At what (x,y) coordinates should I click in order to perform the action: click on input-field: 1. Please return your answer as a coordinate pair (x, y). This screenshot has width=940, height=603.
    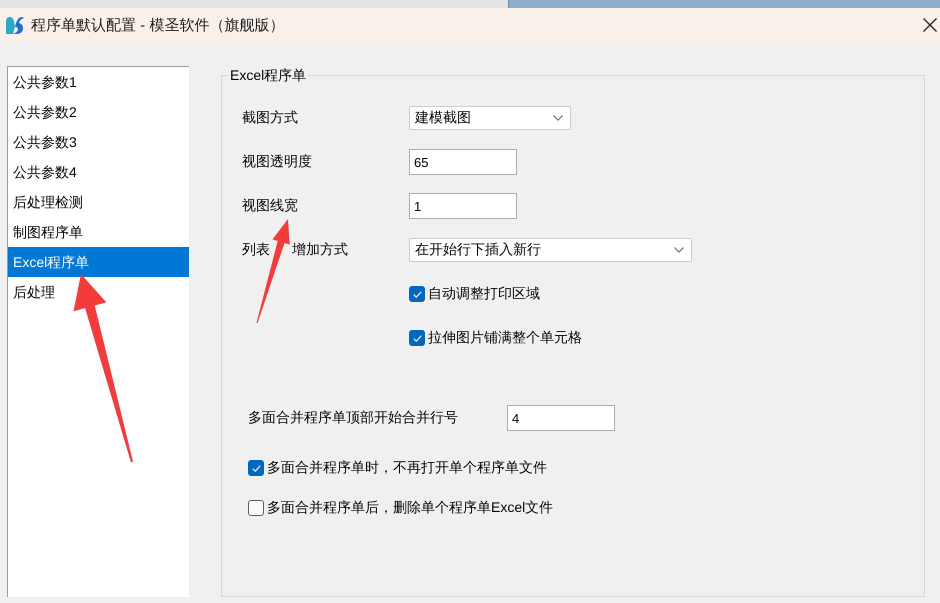
    Looking at the image, I should click on (463, 206).